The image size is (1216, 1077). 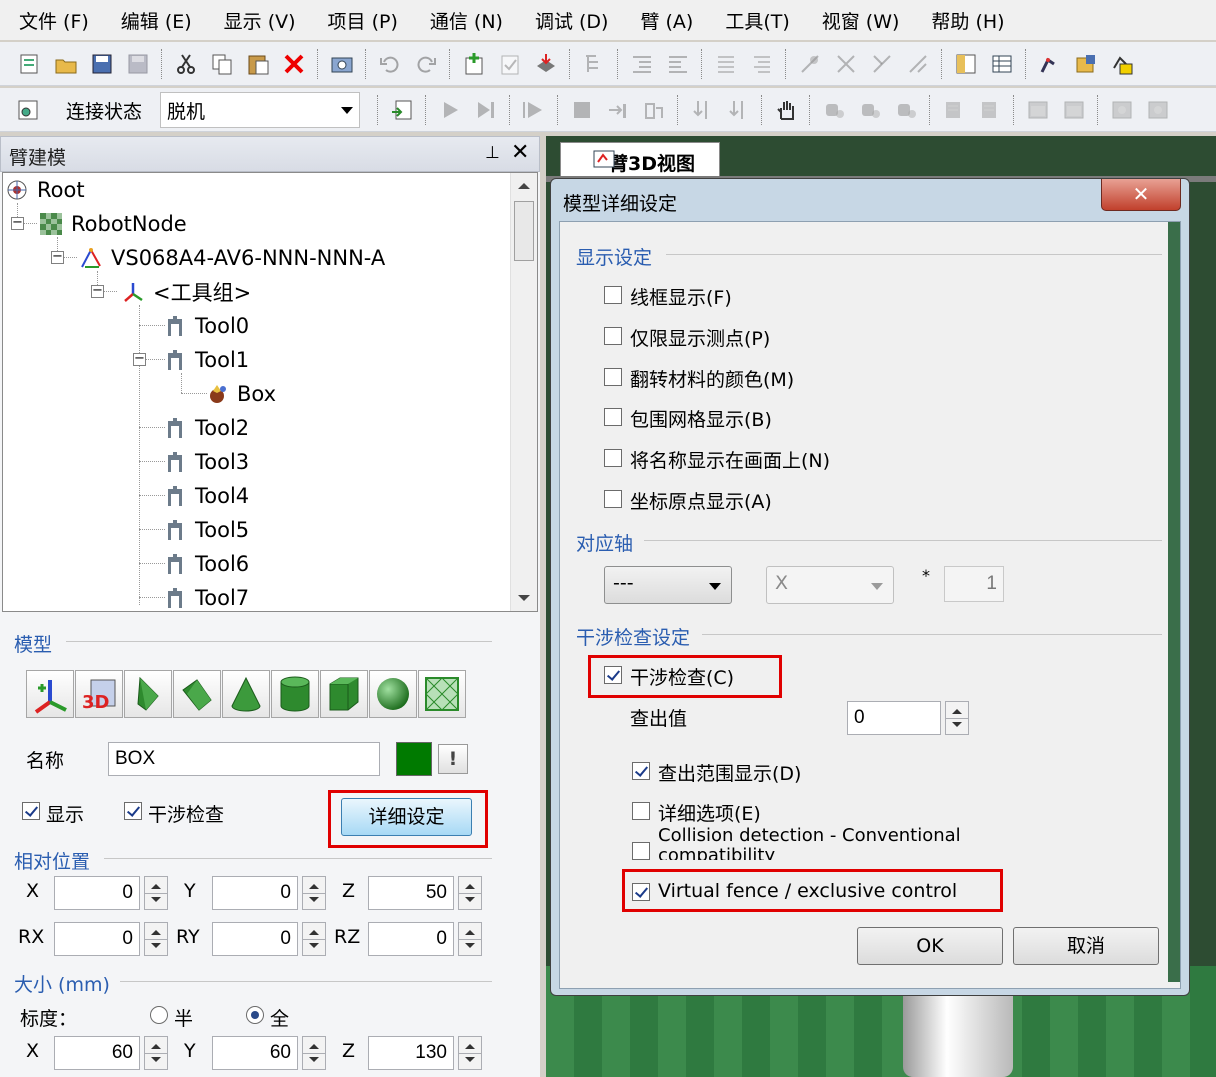 I want to click on size-x-input, so click(x=97, y=1053).